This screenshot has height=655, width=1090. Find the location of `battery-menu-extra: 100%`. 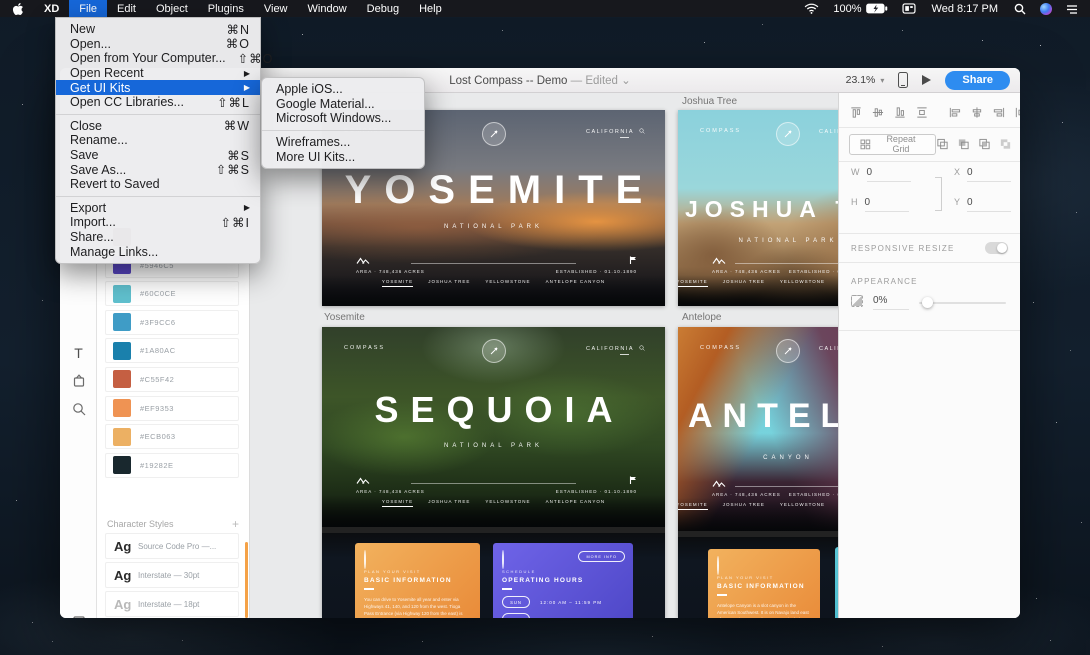

battery-menu-extra: 100% is located at coordinates (860, 8).